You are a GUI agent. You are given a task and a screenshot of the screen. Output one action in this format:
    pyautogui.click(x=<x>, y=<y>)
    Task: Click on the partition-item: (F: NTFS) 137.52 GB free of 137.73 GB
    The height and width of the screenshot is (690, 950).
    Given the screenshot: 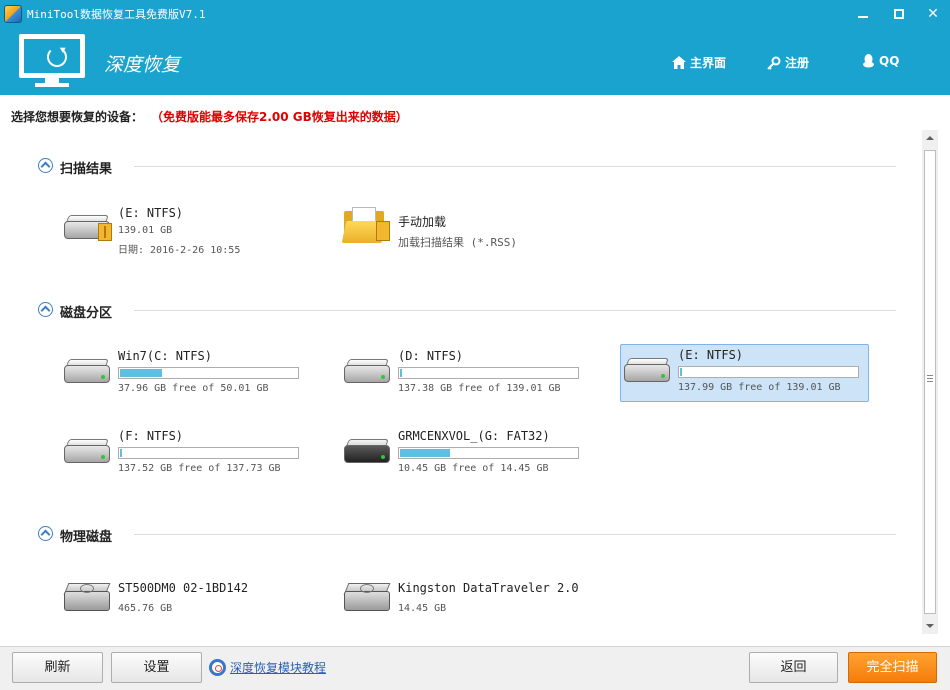 What is the action you would take?
    pyautogui.click(x=185, y=454)
    